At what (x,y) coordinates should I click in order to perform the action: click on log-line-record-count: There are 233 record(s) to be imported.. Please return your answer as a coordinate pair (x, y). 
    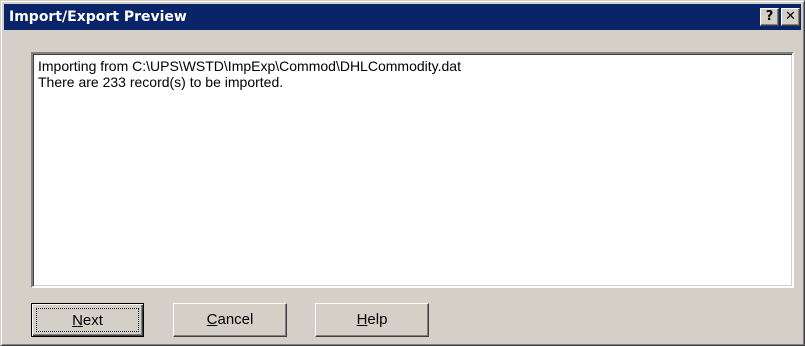
    Looking at the image, I should click on (161, 82).